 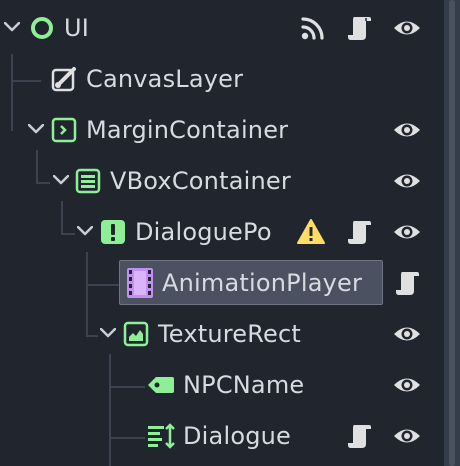 What do you see at coordinates (244, 384) in the screenshot?
I see `tree-item-label: NPCName` at bounding box center [244, 384].